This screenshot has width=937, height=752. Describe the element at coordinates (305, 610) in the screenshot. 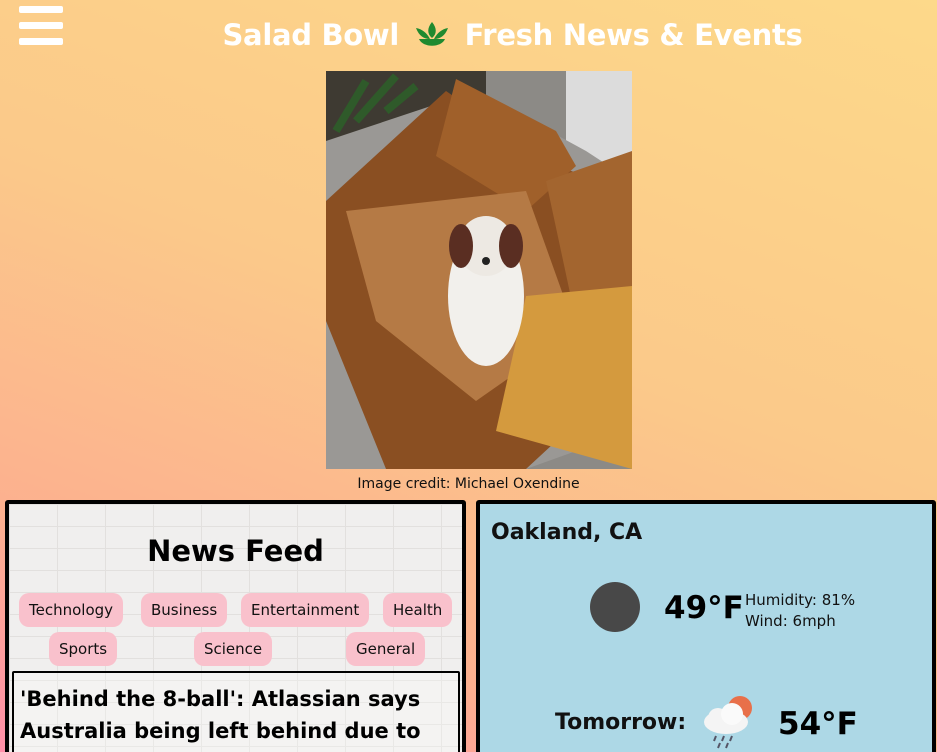

I see `category-entertainment-button: Entertainment` at that location.